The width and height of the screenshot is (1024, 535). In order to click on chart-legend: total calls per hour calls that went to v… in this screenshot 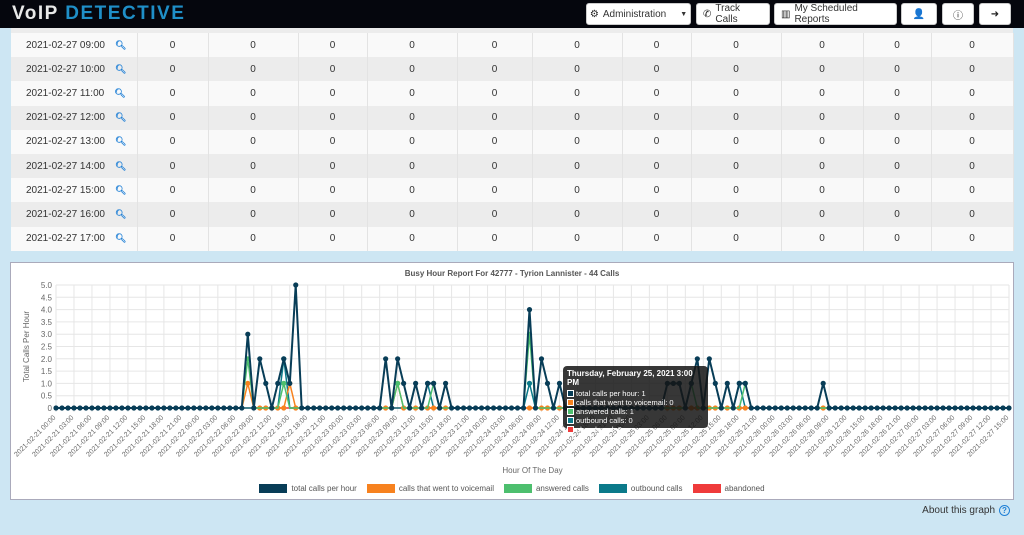, I will do `click(512, 488)`.